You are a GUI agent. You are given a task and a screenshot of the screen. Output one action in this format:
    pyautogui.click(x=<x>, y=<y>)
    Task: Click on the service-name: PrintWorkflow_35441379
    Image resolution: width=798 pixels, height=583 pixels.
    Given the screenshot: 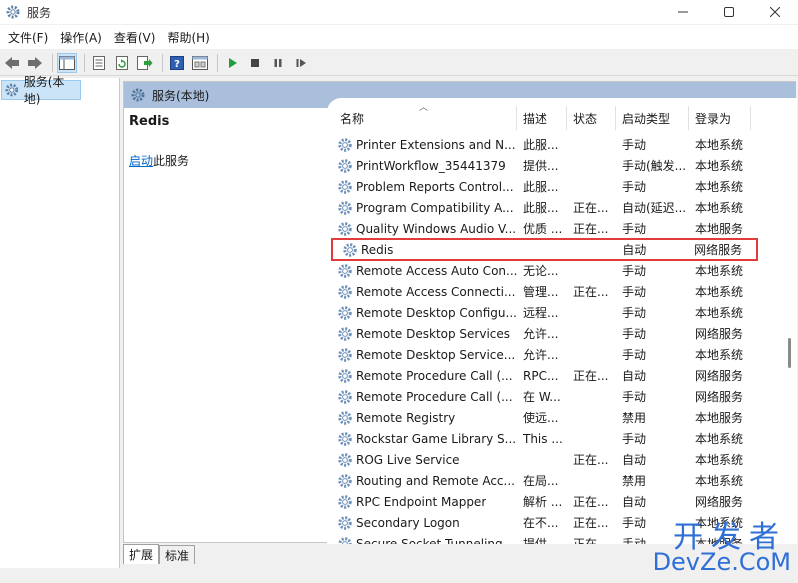 What is the action you would take?
    pyautogui.click(x=431, y=165)
    